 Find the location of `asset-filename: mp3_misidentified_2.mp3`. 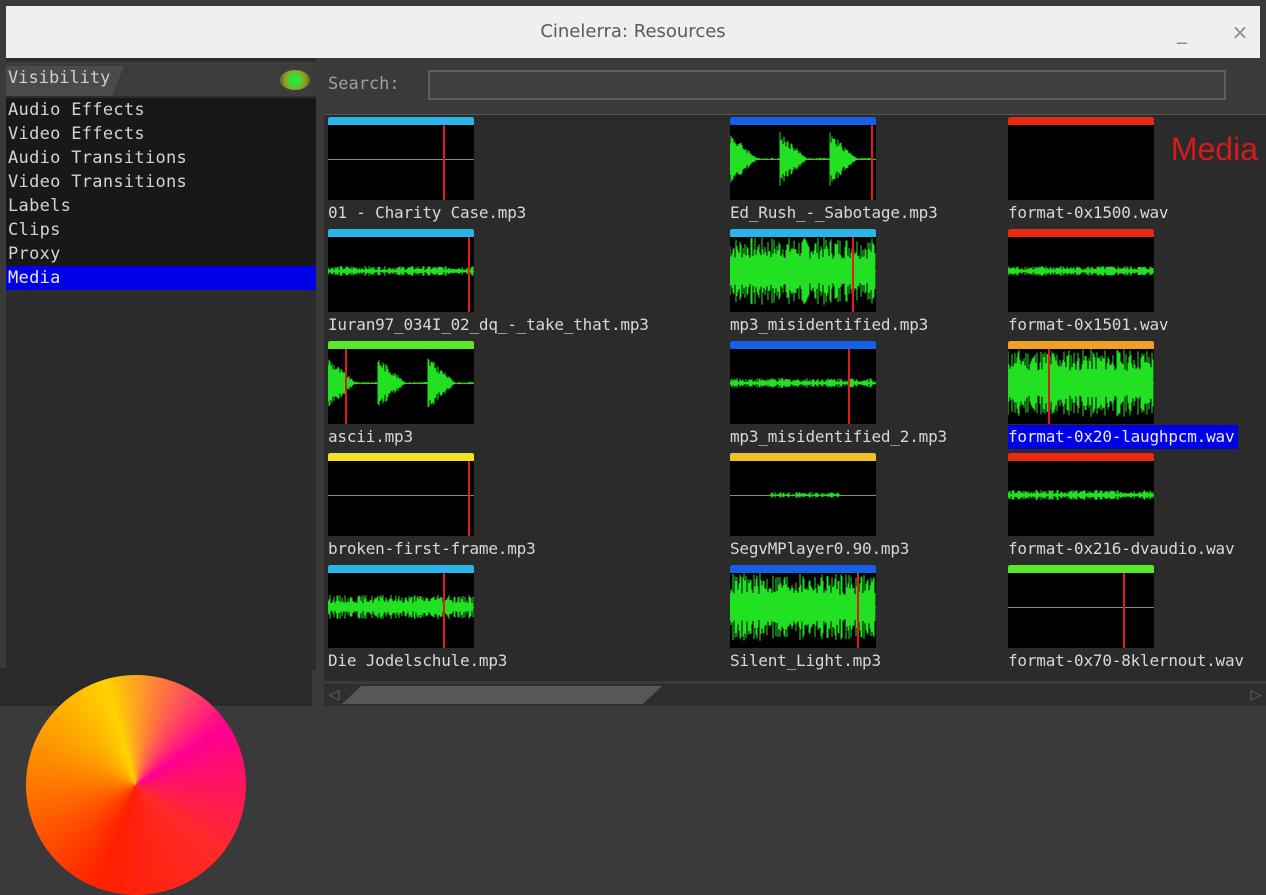

asset-filename: mp3_misidentified_2.mp3 is located at coordinates (838, 436).